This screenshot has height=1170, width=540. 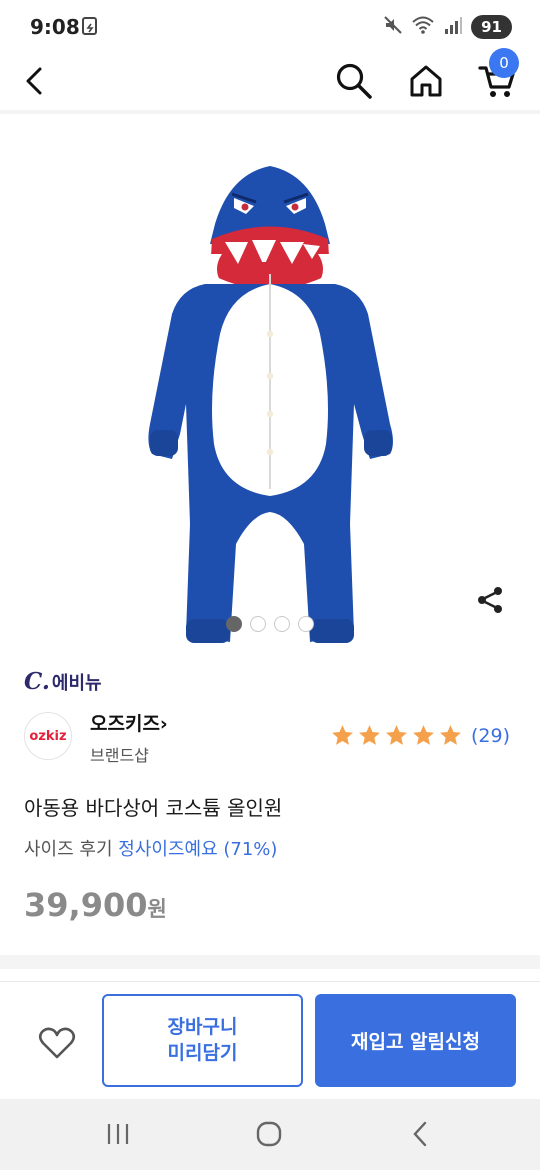 I want to click on price-value: 39,900, so click(x=86, y=905).